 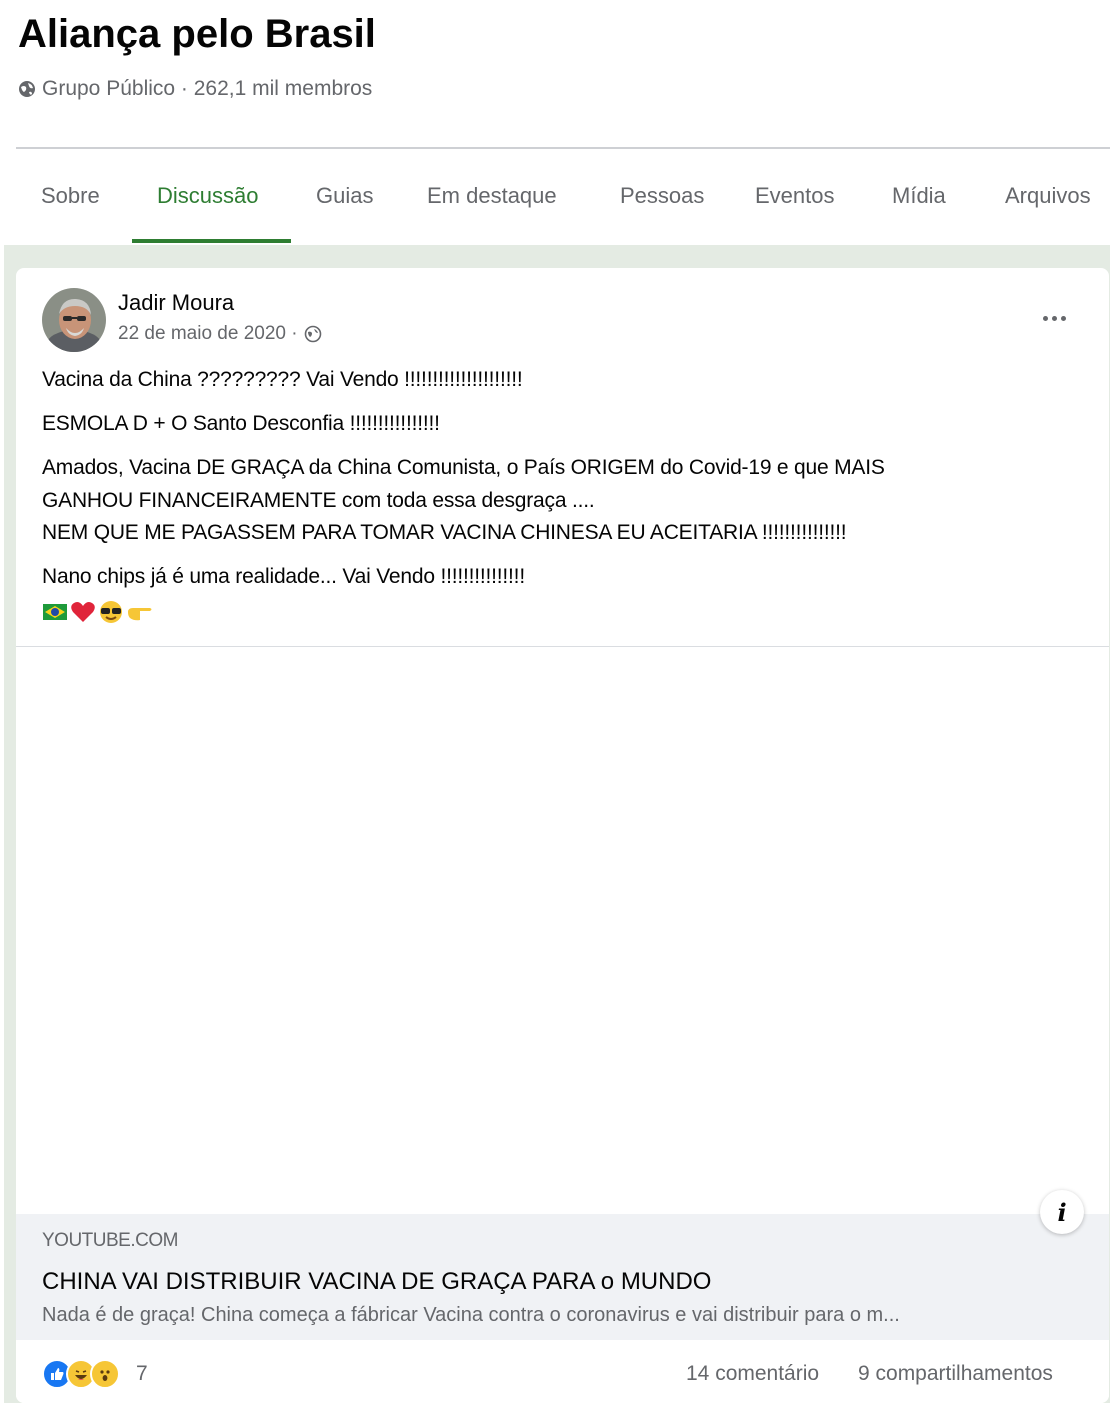 What do you see at coordinates (1062, 1212) in the screenshot?
I see `info-icon: i` at bounding box center [1062, 1212].